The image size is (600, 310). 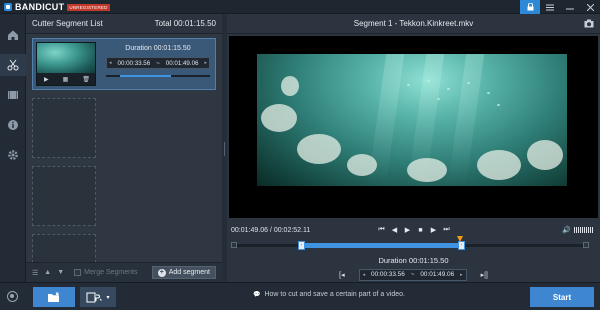 What do you see at coordinates (381, 230) in the screenshot?
I see `set-start-icon: ⏮` at bounding box center [381, 230].